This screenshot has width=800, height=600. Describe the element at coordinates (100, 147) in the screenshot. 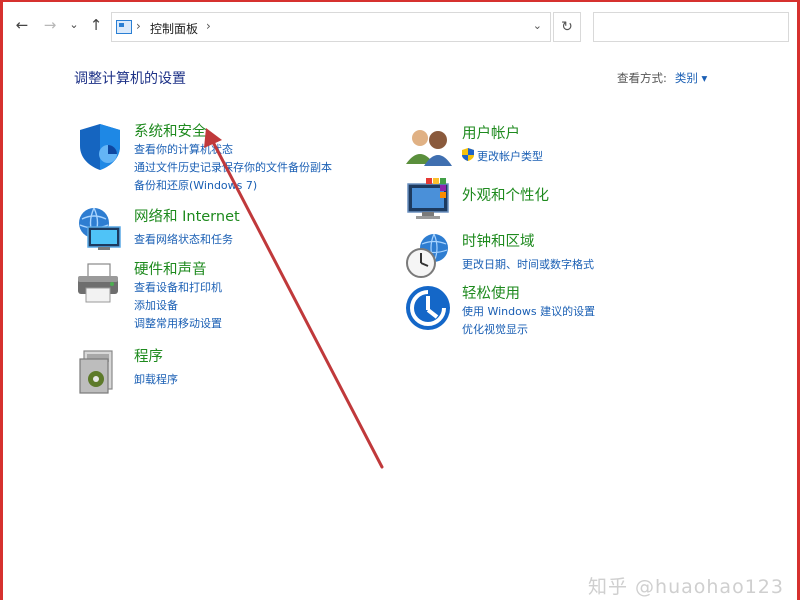

I see `shield-icon` at that location.